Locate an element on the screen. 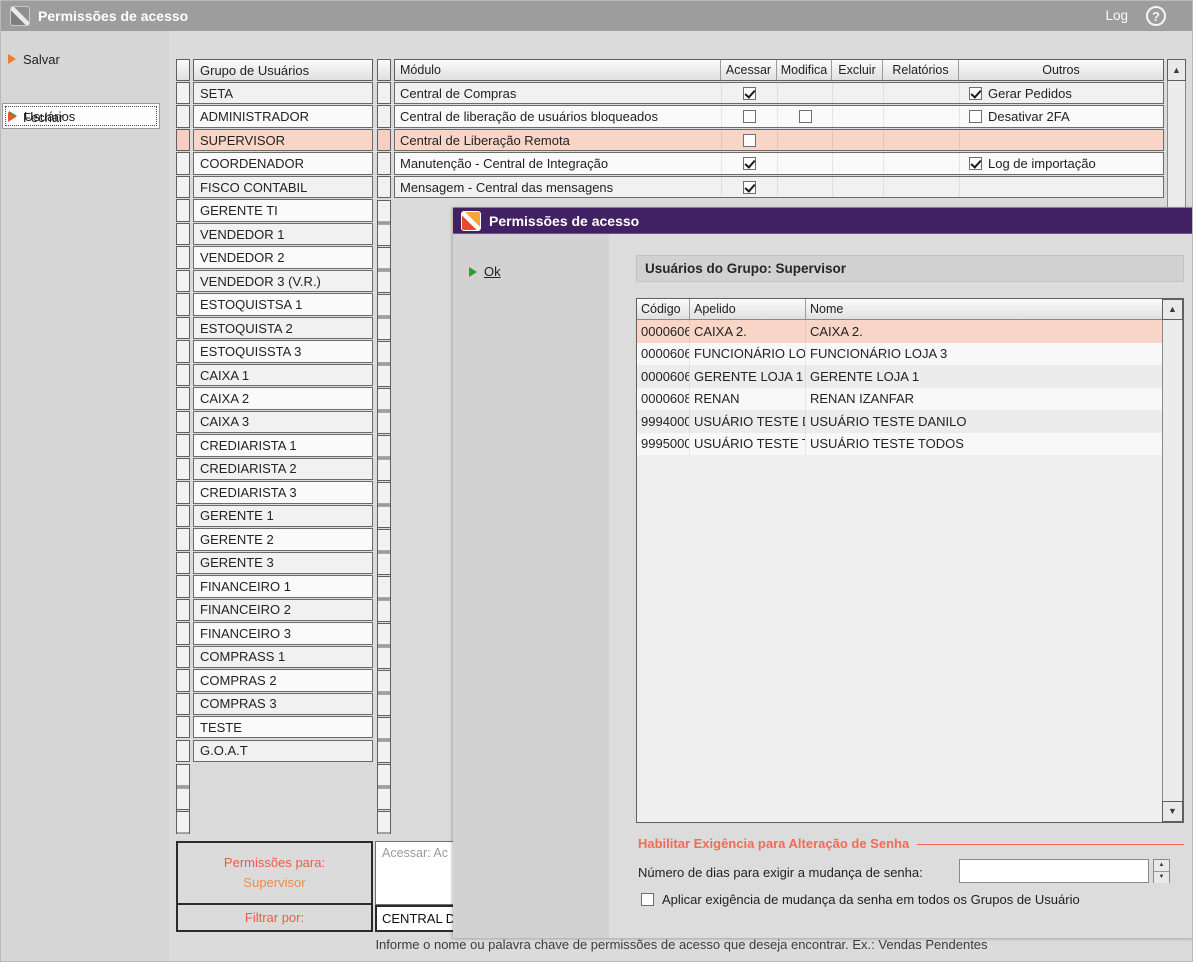  group-row: CREDIARISTA 3 is located at coordinates (276, 492).